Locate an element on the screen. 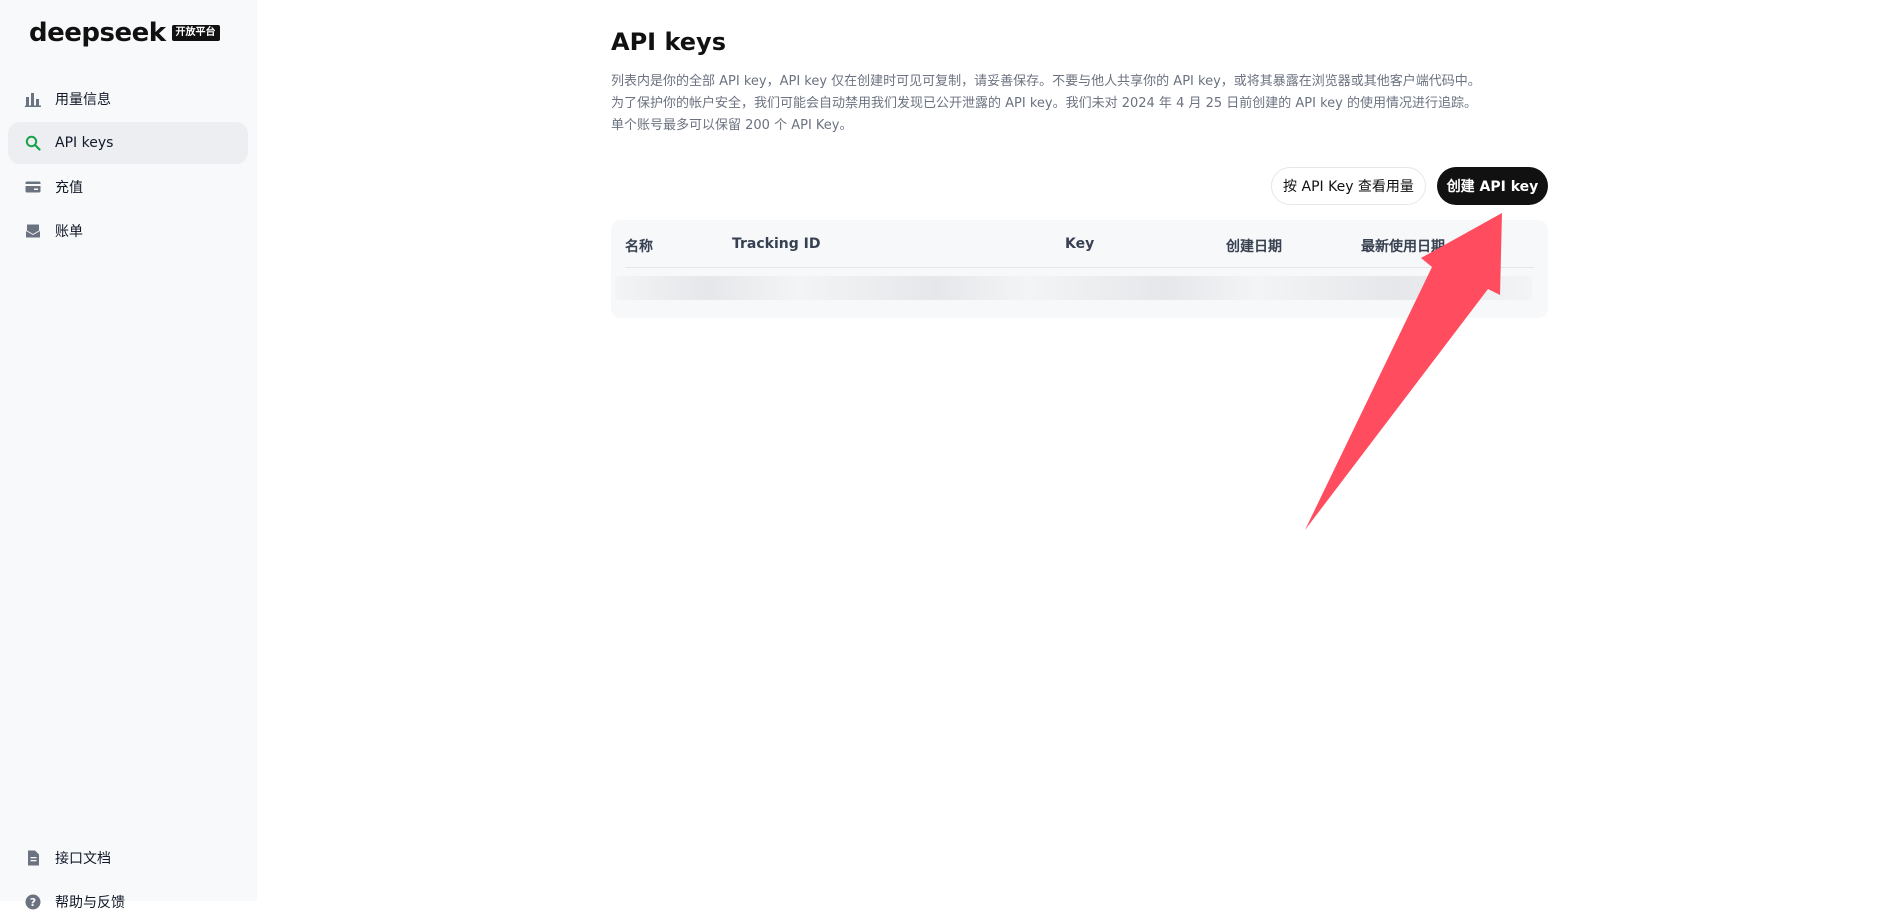 The height and width of the screenshot is (924, 1901). description-line: 单个账号最多可以保留 200 个 API Key。 is located at coordinates (732, 125).